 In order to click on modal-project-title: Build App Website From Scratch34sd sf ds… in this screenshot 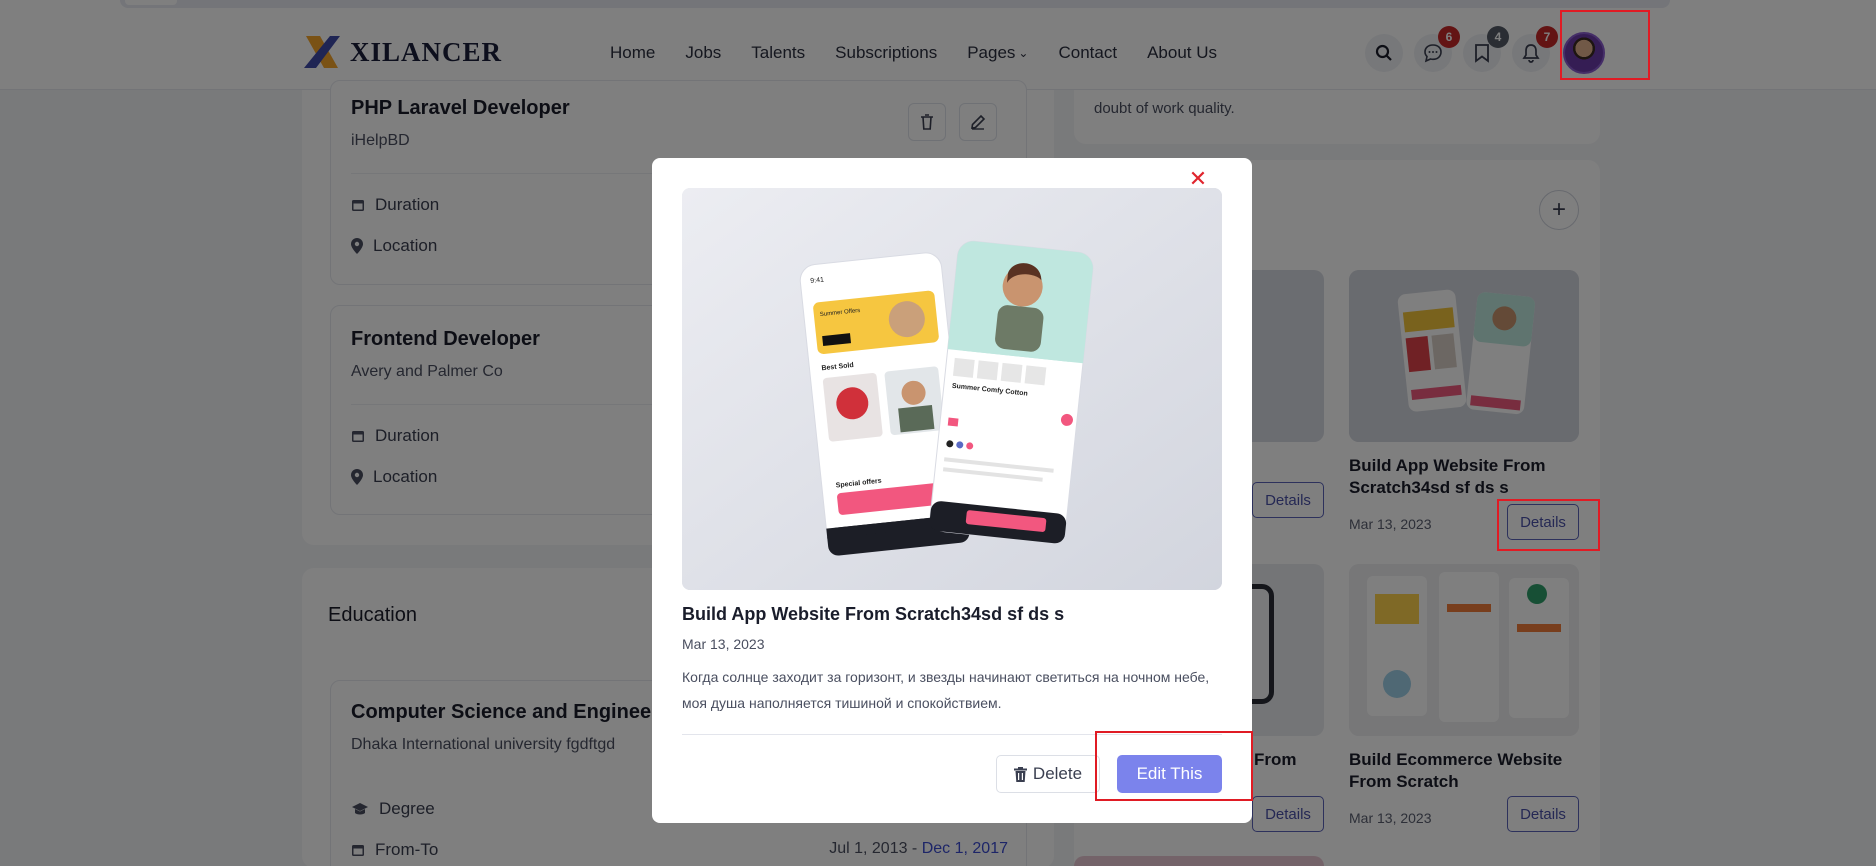, I will do `click(873, 614)`.